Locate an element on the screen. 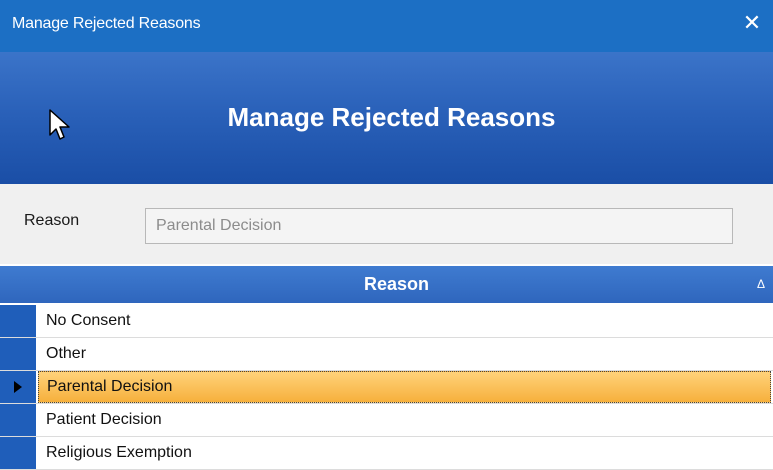 The height and width of the screenshot is (470, 773). table-row: Patient Decision is located at coordinates (386, 420).